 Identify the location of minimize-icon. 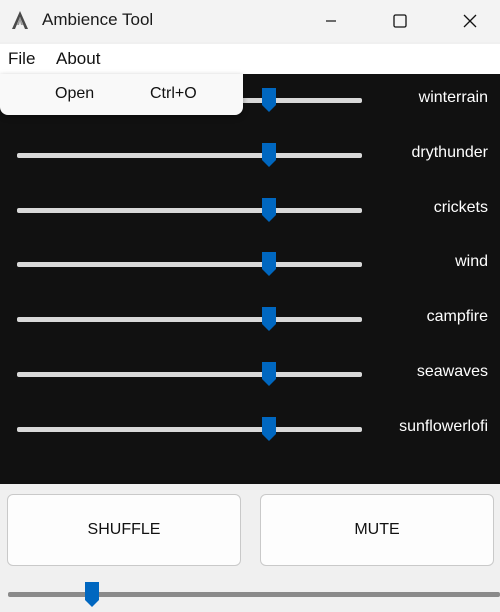
(331, 21).